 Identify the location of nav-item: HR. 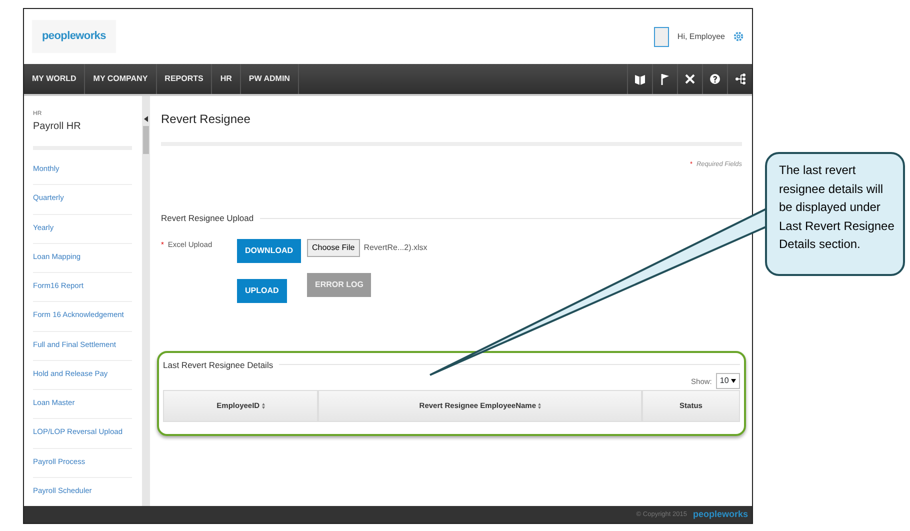
(226, 79).